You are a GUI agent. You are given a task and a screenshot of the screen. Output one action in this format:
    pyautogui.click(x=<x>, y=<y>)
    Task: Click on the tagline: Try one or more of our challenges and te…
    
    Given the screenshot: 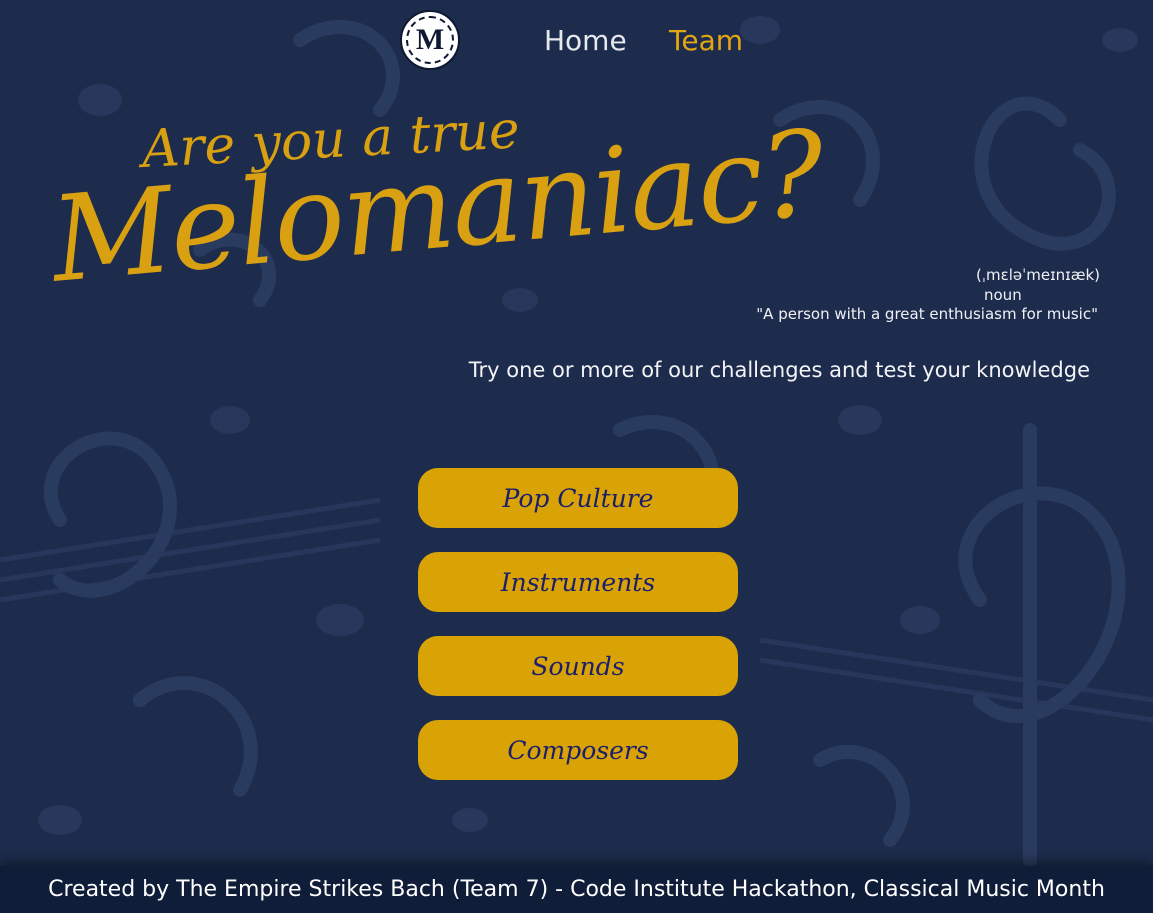 What is the action you would take?
    pyautogui.click(x=779, y=370)
    